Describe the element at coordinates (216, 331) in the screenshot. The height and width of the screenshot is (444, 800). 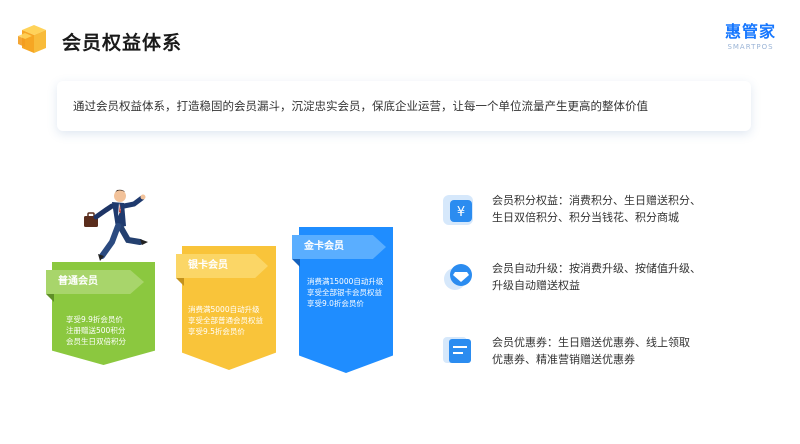
I see `tier-silver-line: 享受9.5折会员价` at that location.